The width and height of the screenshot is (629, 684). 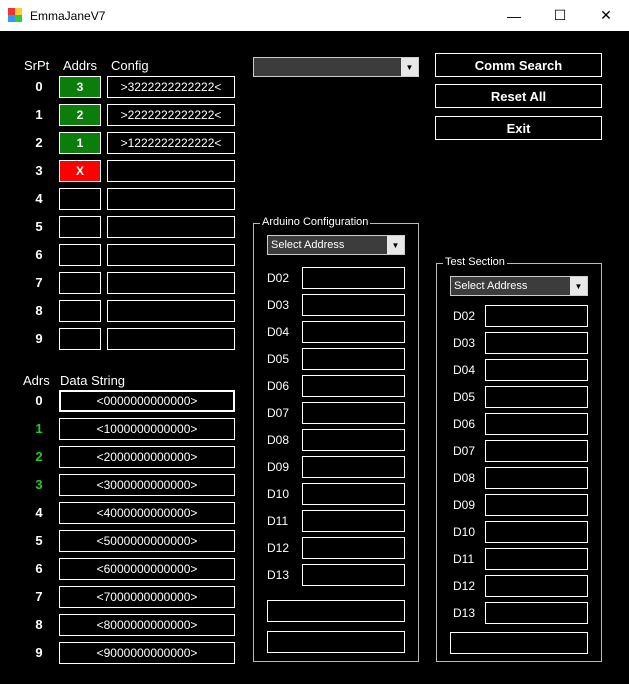 I want to click on port-select: ▼, so click(x=336, y=67).